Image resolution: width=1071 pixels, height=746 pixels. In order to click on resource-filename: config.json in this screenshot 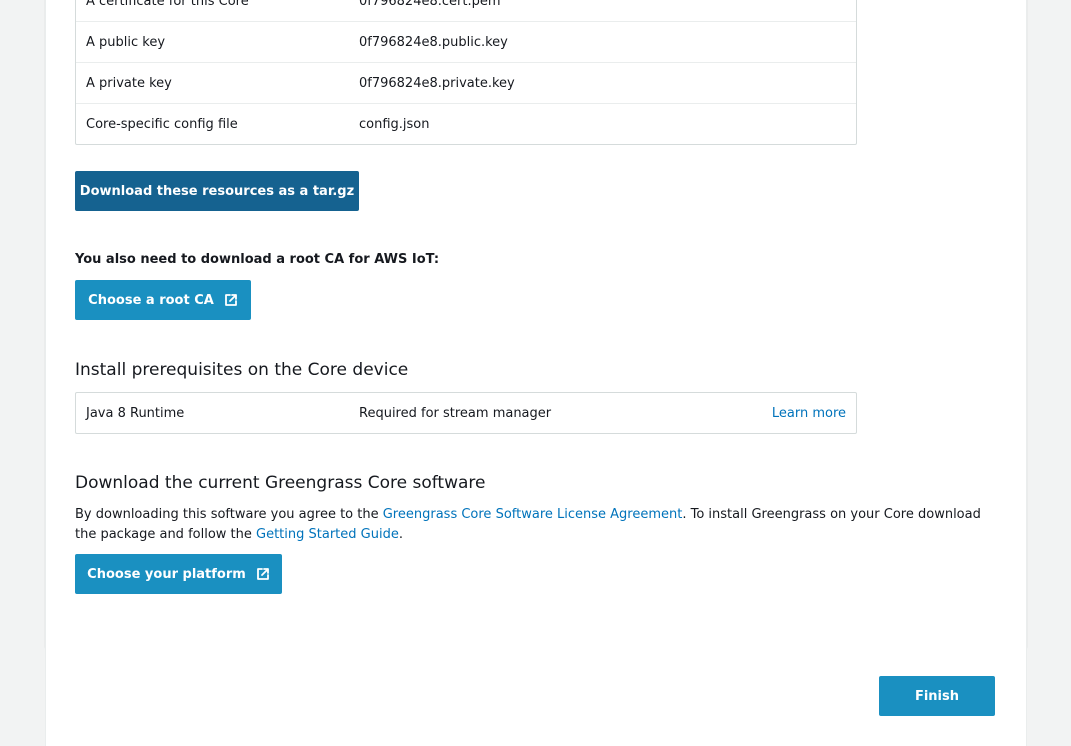, I will do `click(394, 124)`.